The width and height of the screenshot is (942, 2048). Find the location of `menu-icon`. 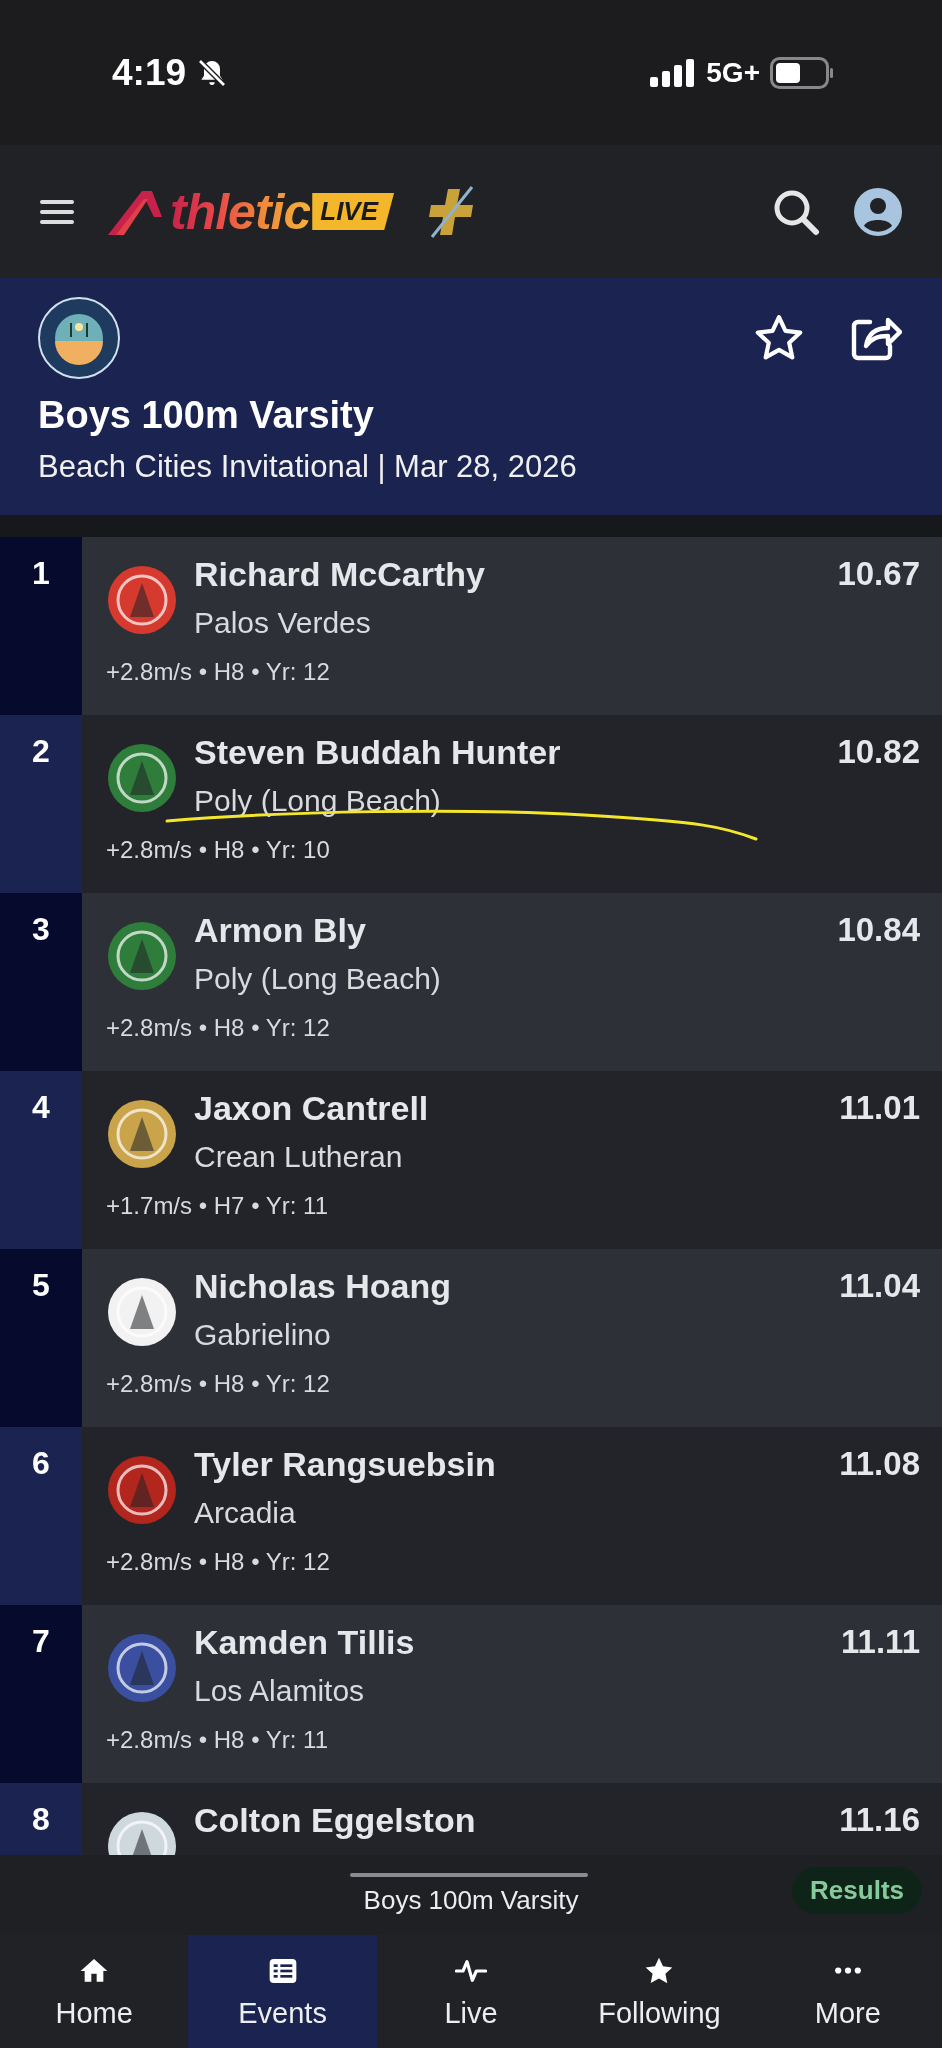

menu-icon is located at coordinates (57, 211).